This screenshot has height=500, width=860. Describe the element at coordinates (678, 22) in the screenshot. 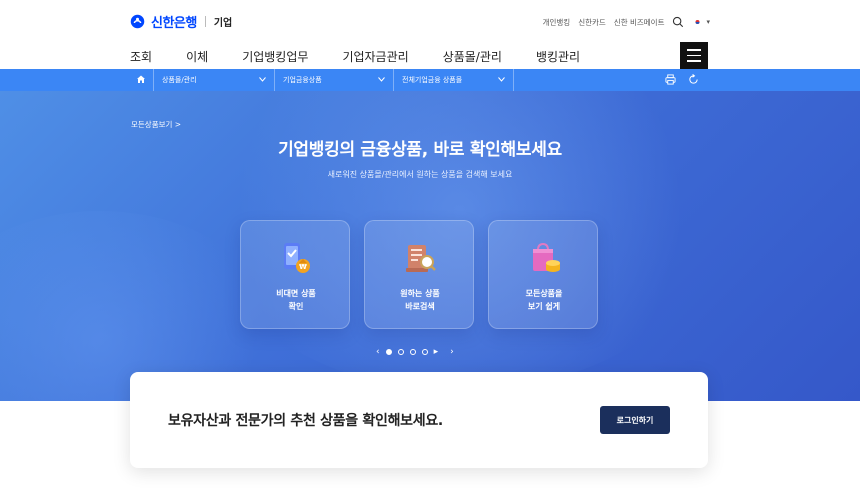

I see `search-icon` at that location.